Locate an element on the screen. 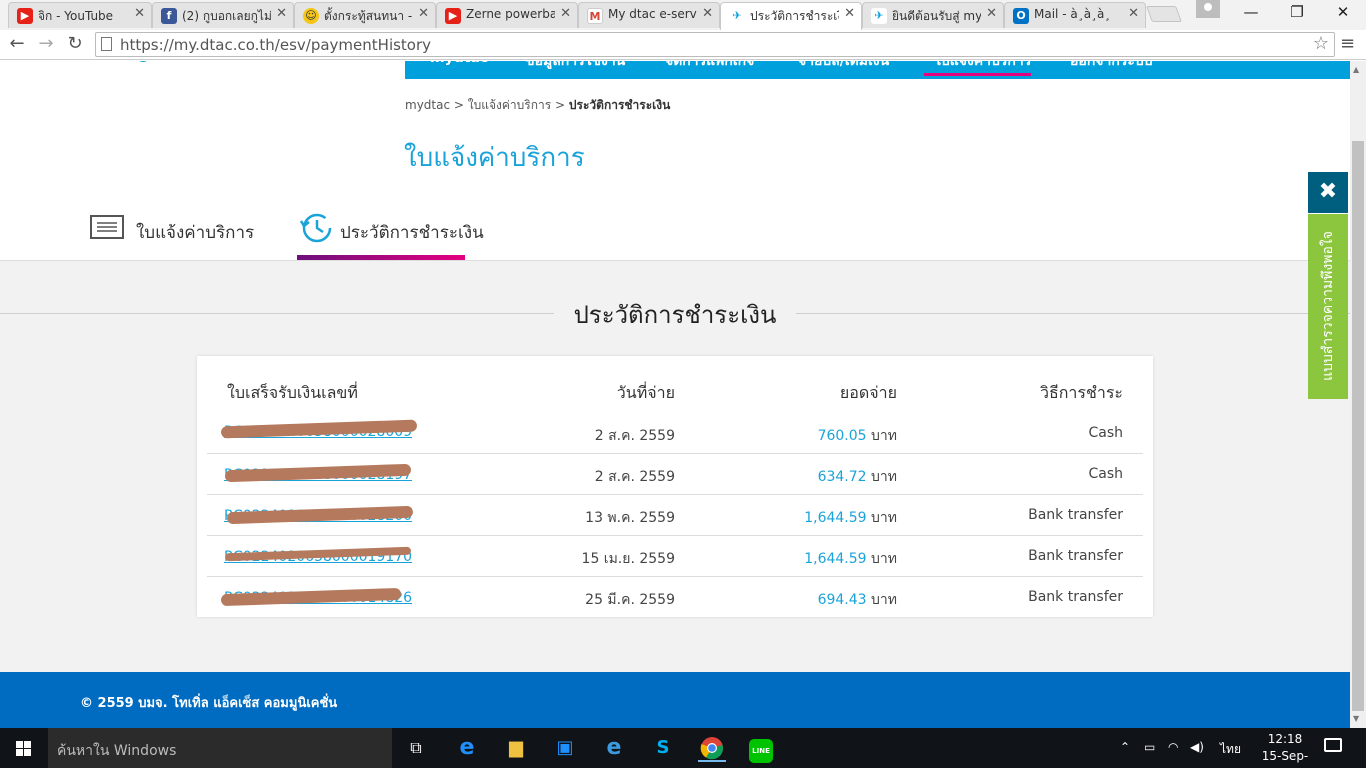  breadcrumb-parent: ใบแจ้งค่าบริการ is located at coordinates (509, 105).